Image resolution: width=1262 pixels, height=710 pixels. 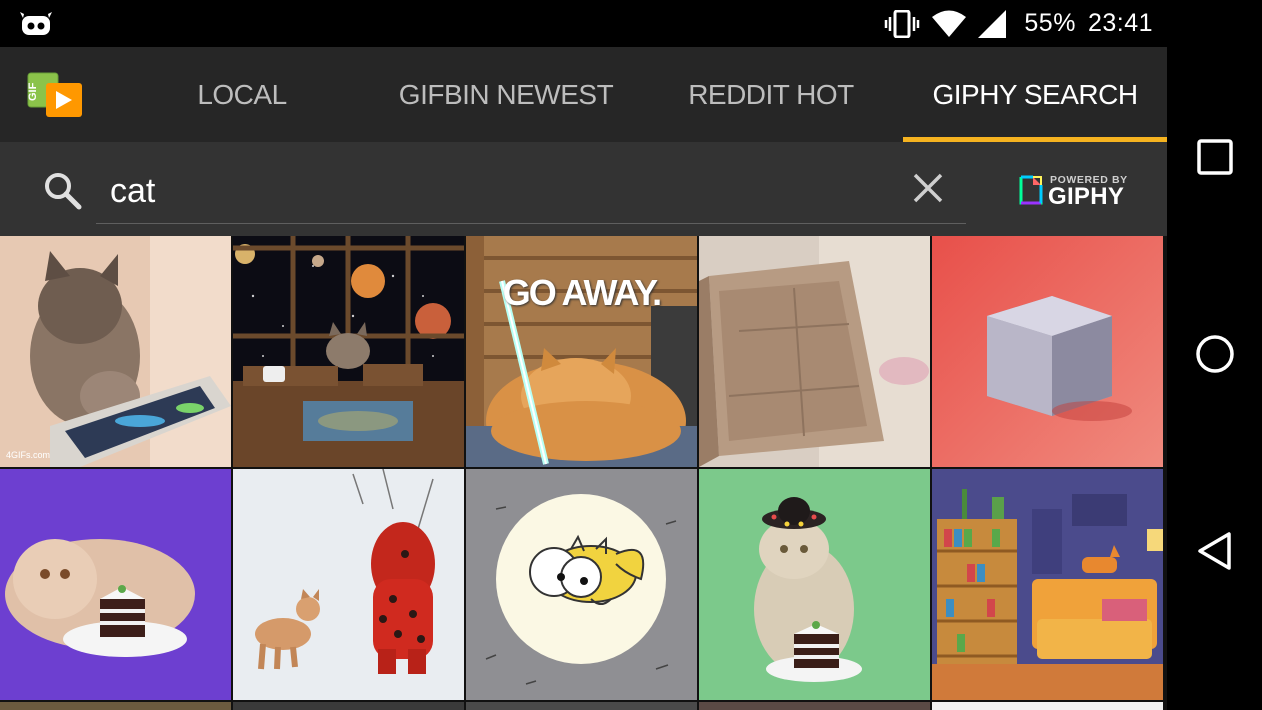 I want to click on tab-gifbin-newest: GIFBIN NEWEST, so click(x=506, y=94).